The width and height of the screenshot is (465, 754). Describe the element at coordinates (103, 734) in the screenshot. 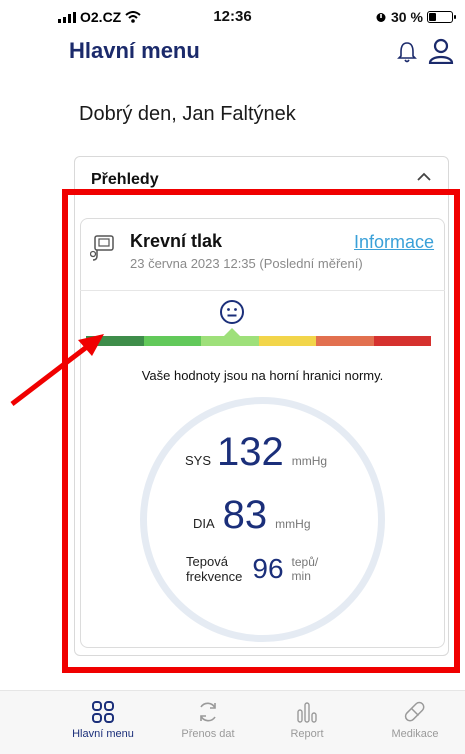

I see `nav-label: Hlavní menu` at that location.